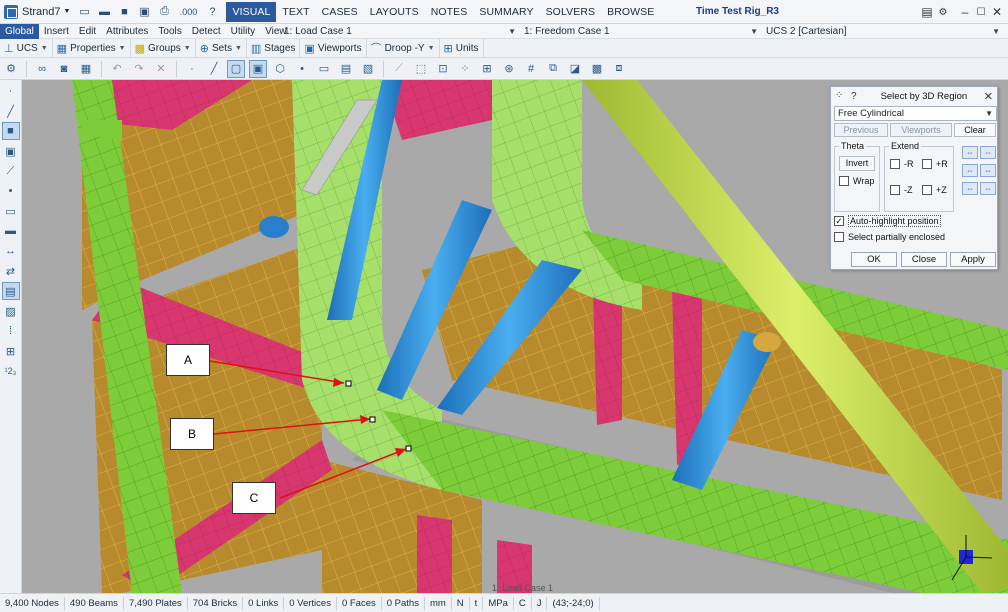  I want to click on hash-icon: #, so click(531, 69).